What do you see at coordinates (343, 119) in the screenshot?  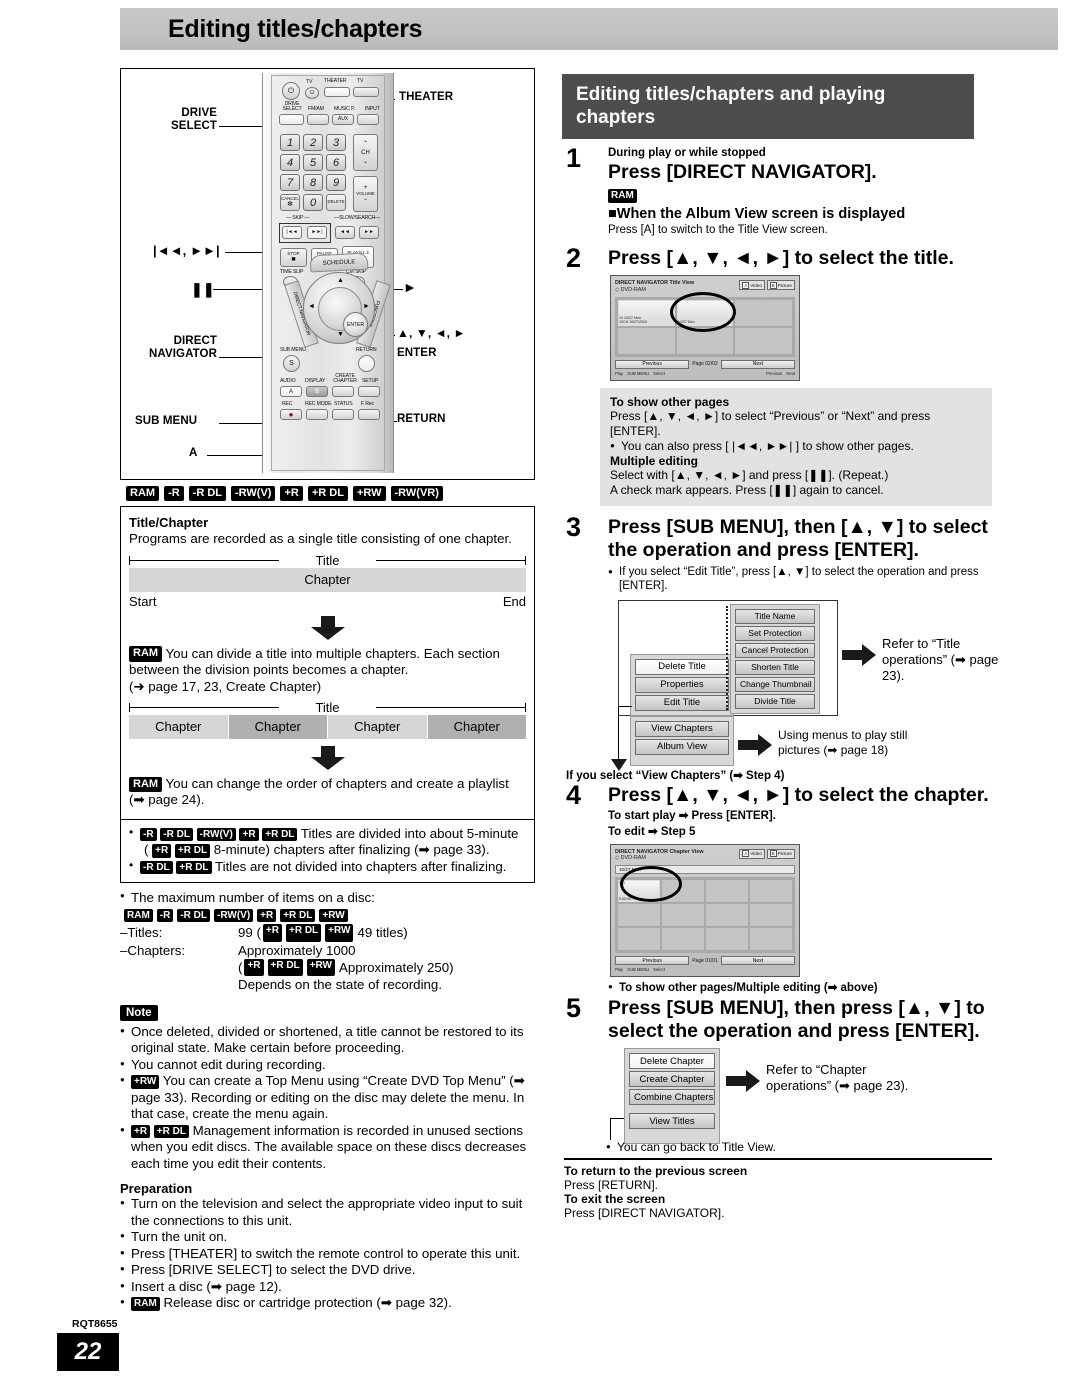 I see `aux-button: AUX` at bounding box center [343, 119].